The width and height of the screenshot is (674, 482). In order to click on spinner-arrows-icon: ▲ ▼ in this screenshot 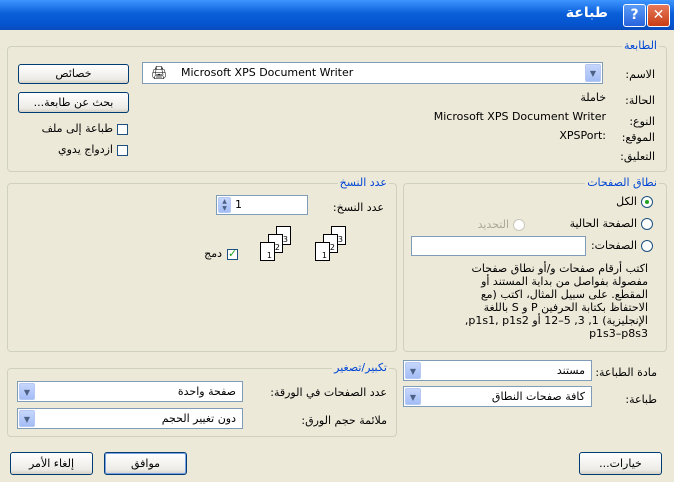, I will do `click(224, 205)`.